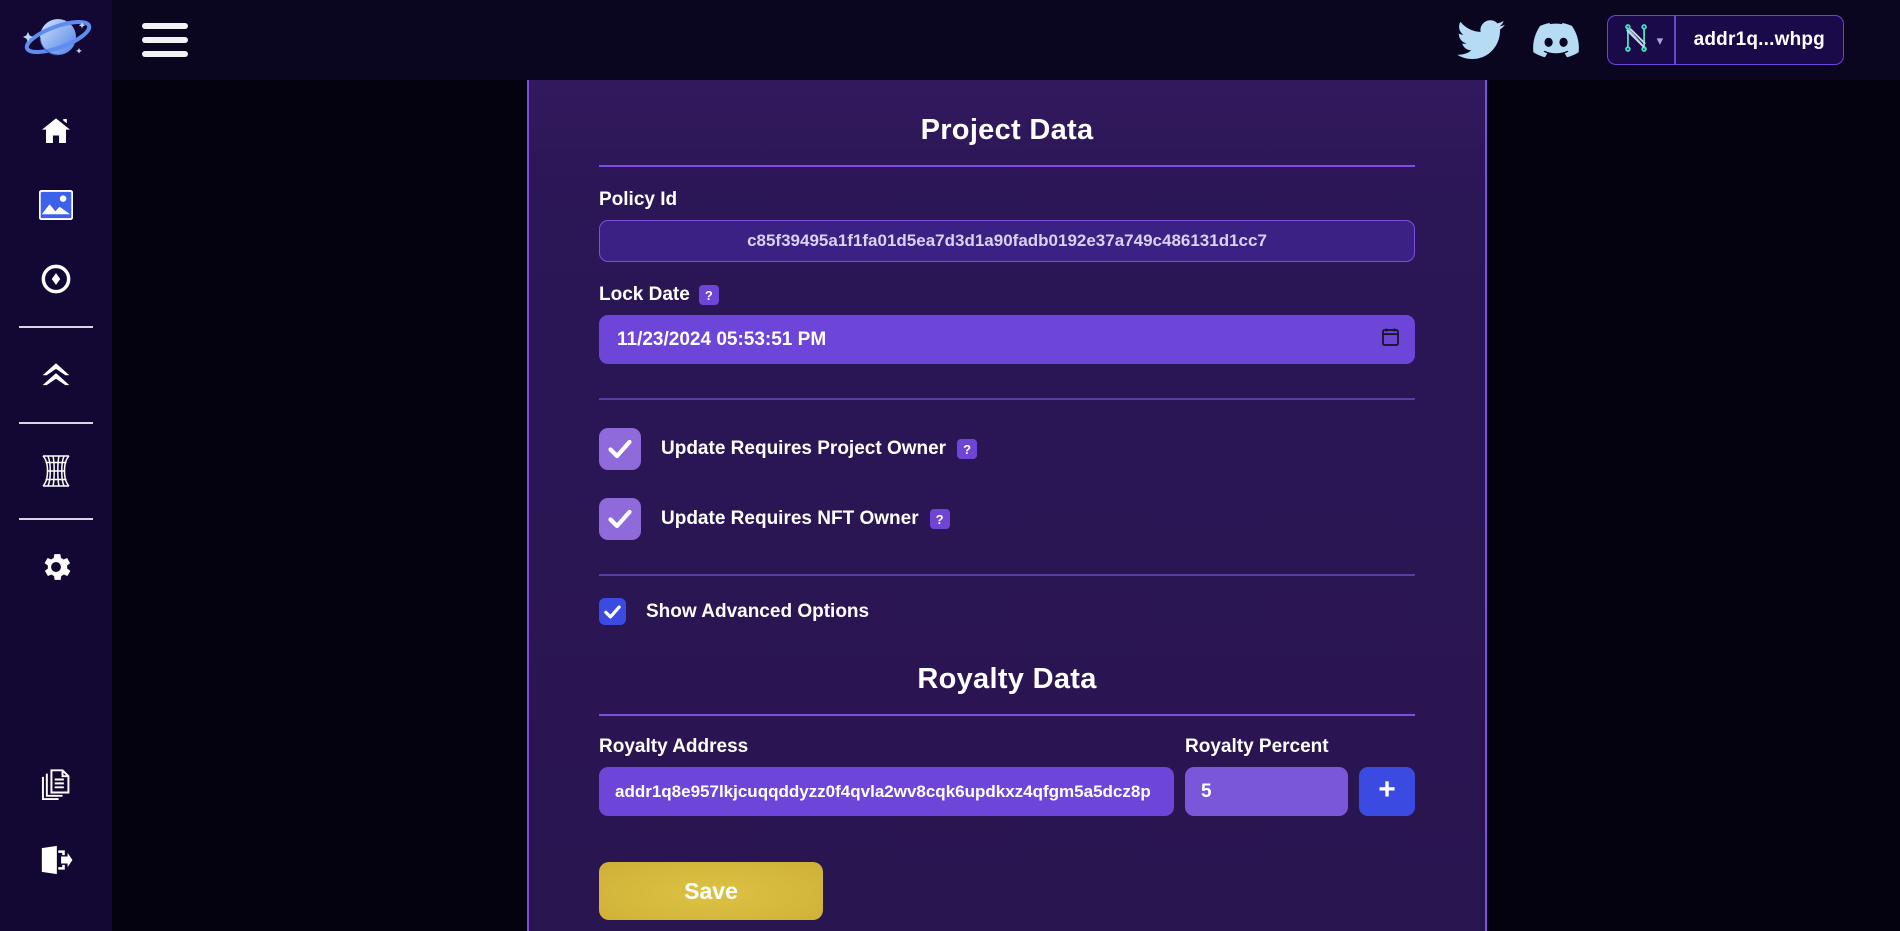 The image size is (1900, 931). I want to click on saturn-planet-logo, so click(56, 37).